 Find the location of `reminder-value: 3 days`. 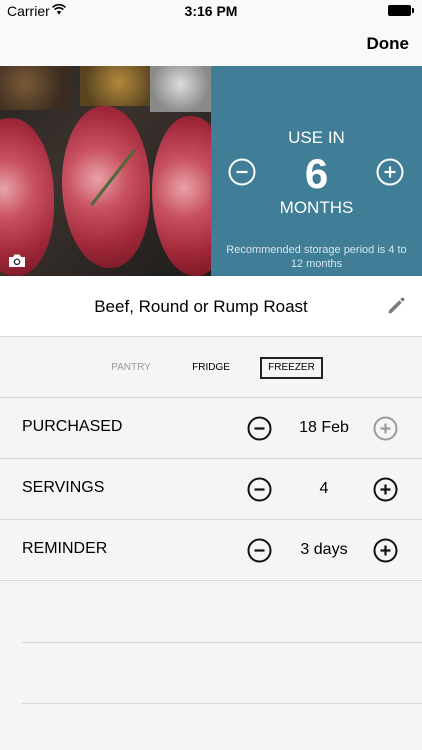

reminder-value: 3 days is located at coordinates (324, 549).